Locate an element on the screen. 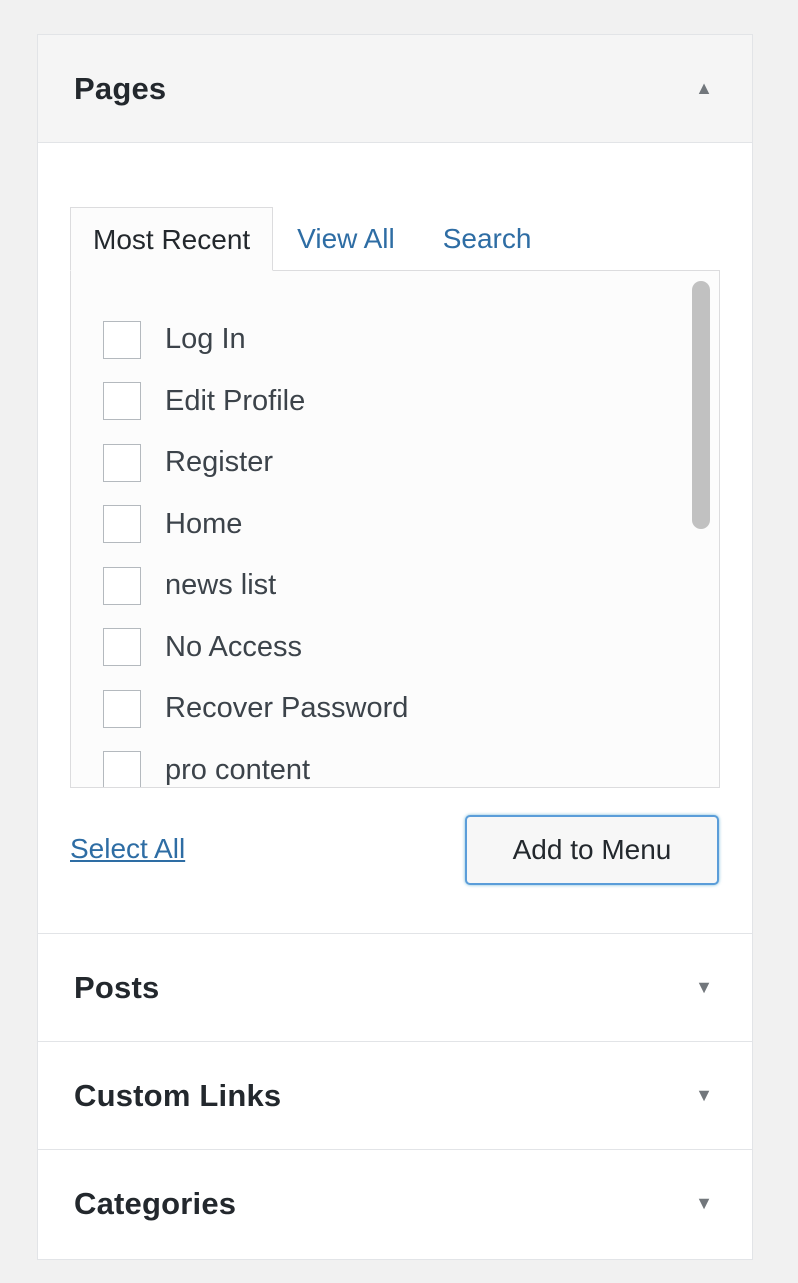  tab-view-all: View All is located at coordinates (346, 239).